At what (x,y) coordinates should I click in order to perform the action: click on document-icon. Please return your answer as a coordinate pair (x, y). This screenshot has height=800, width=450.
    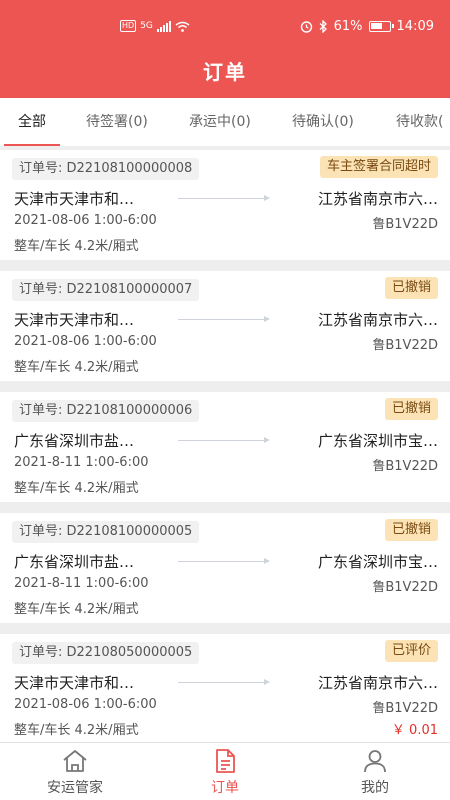
    Looking at the image, I should click on (225, 761).